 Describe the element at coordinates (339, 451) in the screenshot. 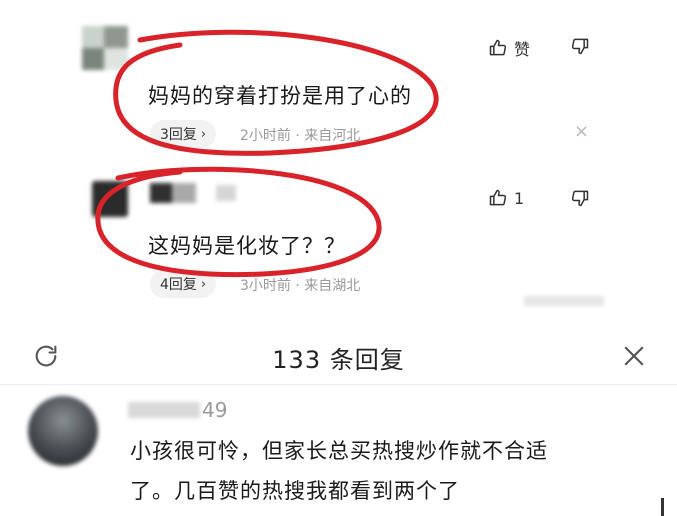

I see `reply-text-line-1: 小孩很可怜，但家长总买热搜炒作就不合适` at that location.